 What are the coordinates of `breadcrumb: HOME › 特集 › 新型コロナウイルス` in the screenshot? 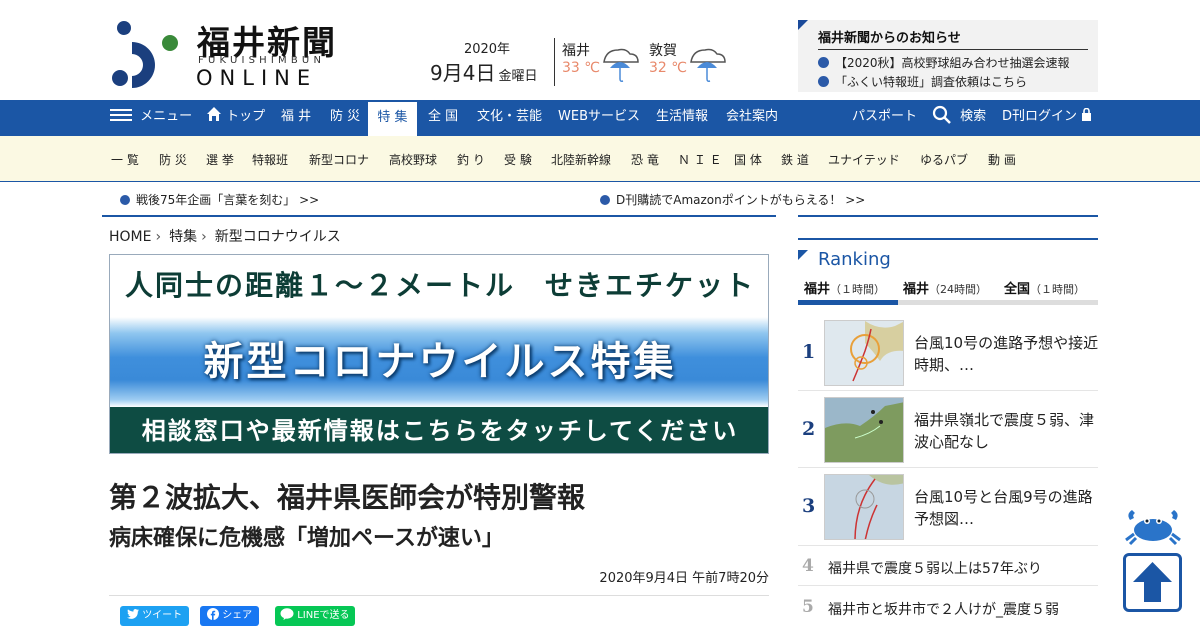 It's located at (225, 236).